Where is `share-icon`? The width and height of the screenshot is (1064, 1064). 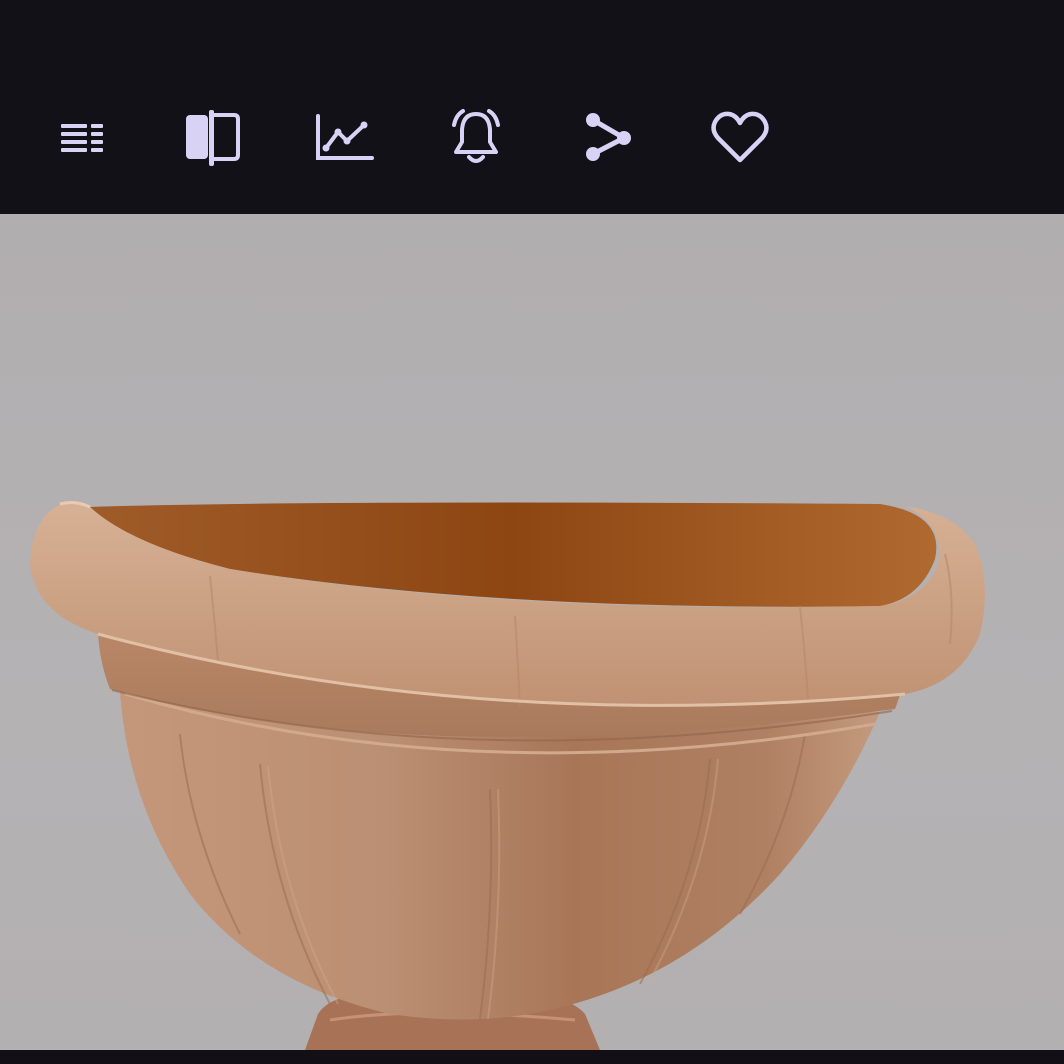
share-icon is located at coordinates (608, 138).